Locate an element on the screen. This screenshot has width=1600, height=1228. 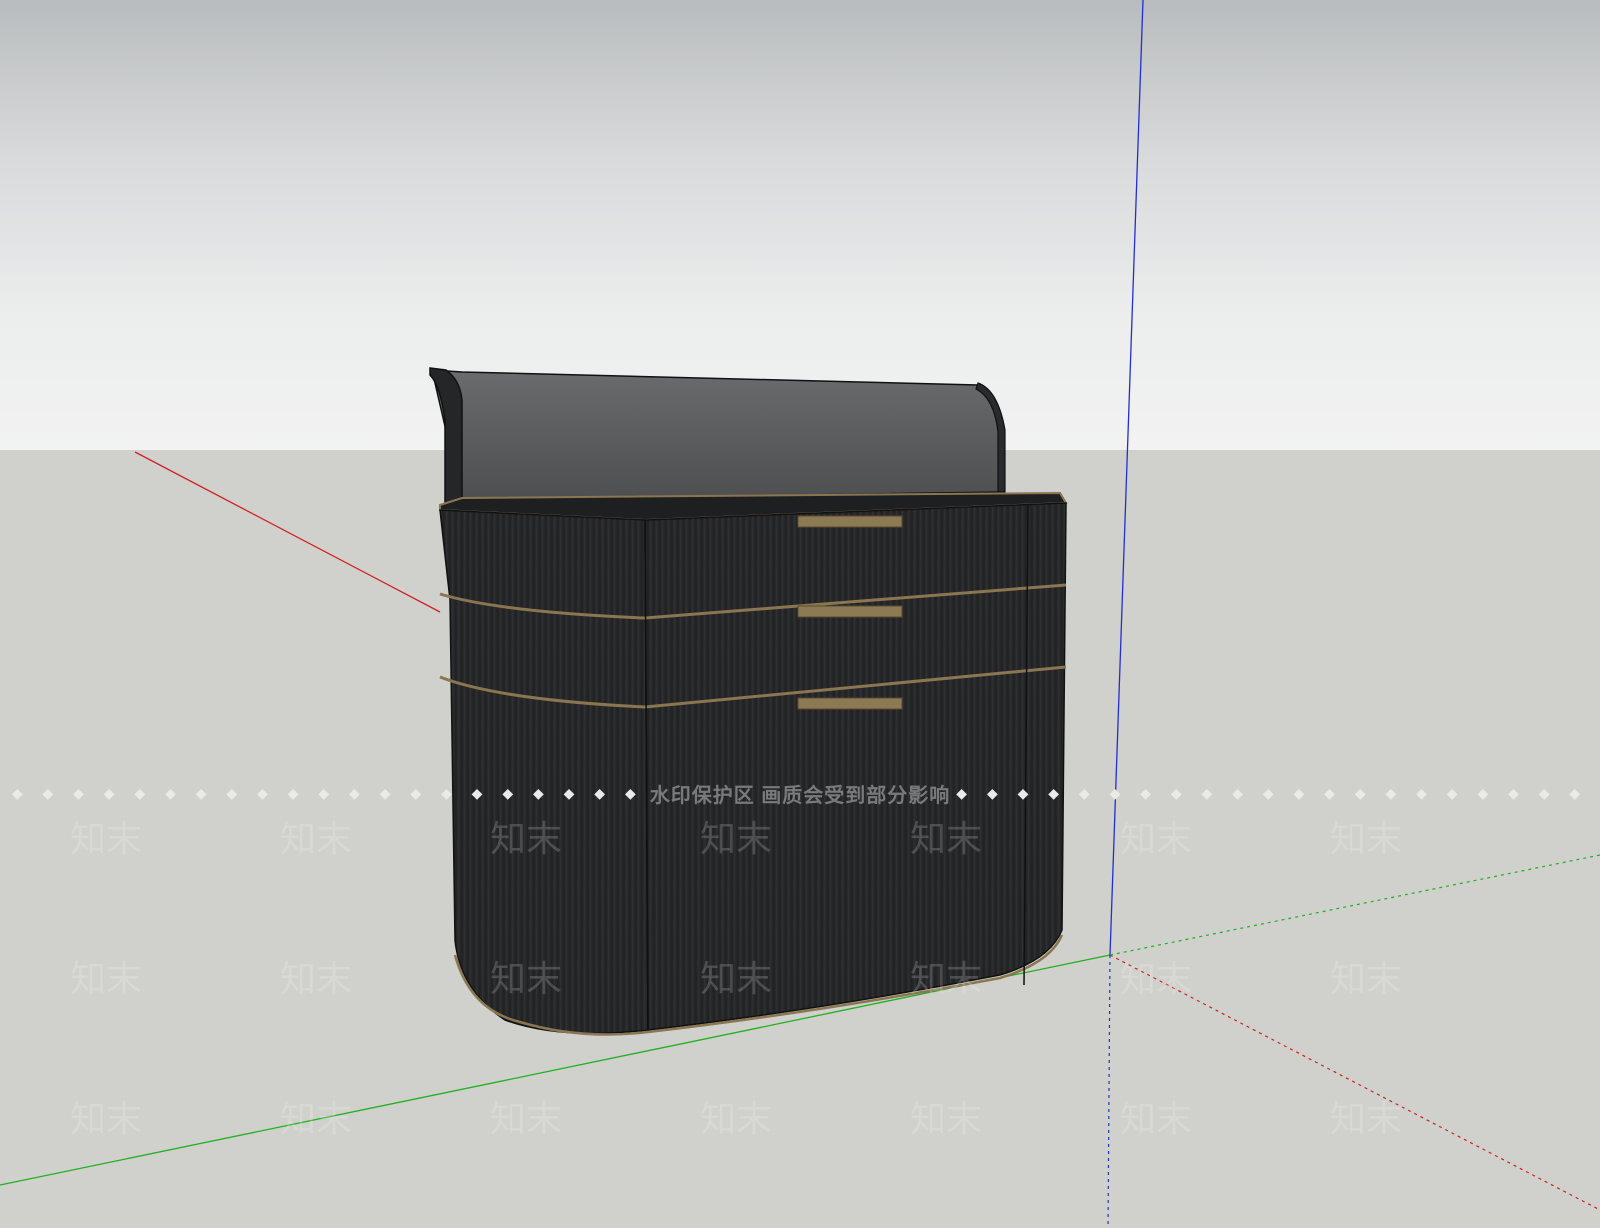
blue-axis-line is located at coordinates (1126, 478).